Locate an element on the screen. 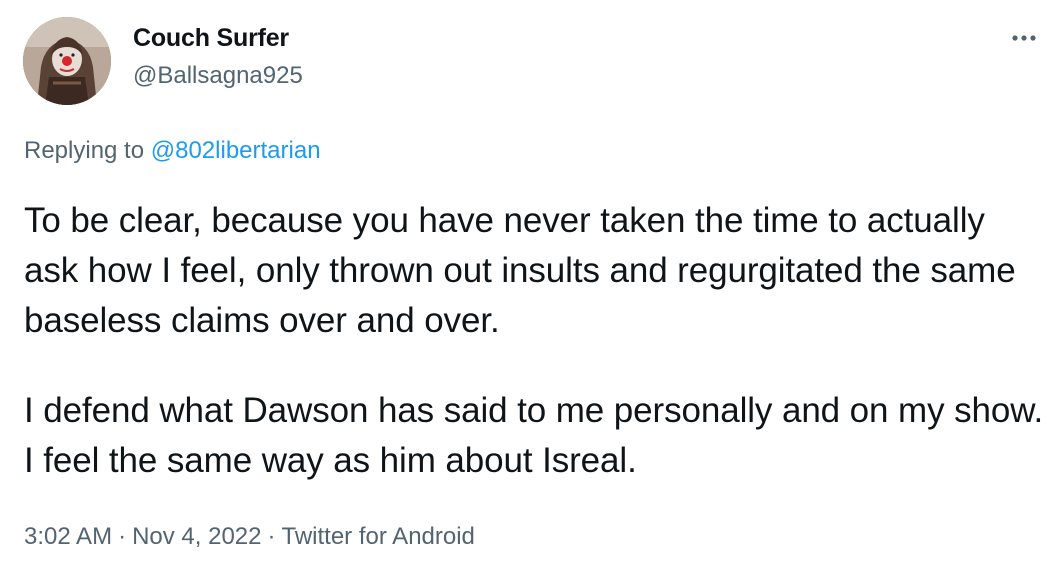  more-options-icon is located at coordinates (1024, 38).